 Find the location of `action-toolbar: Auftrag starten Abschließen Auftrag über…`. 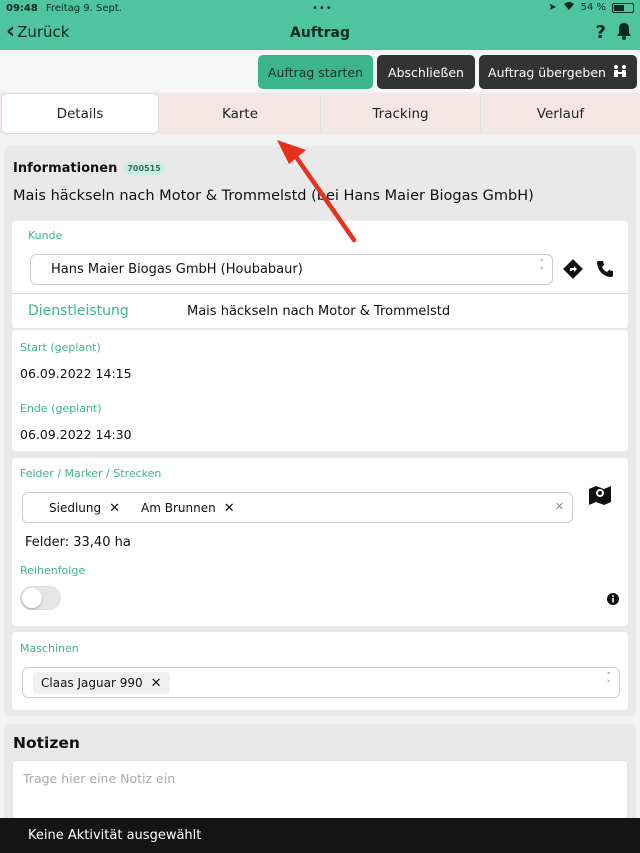

action-toolbar: Auftrag starten Abschließen Auftrag über… is located at coordinates (320, 71).